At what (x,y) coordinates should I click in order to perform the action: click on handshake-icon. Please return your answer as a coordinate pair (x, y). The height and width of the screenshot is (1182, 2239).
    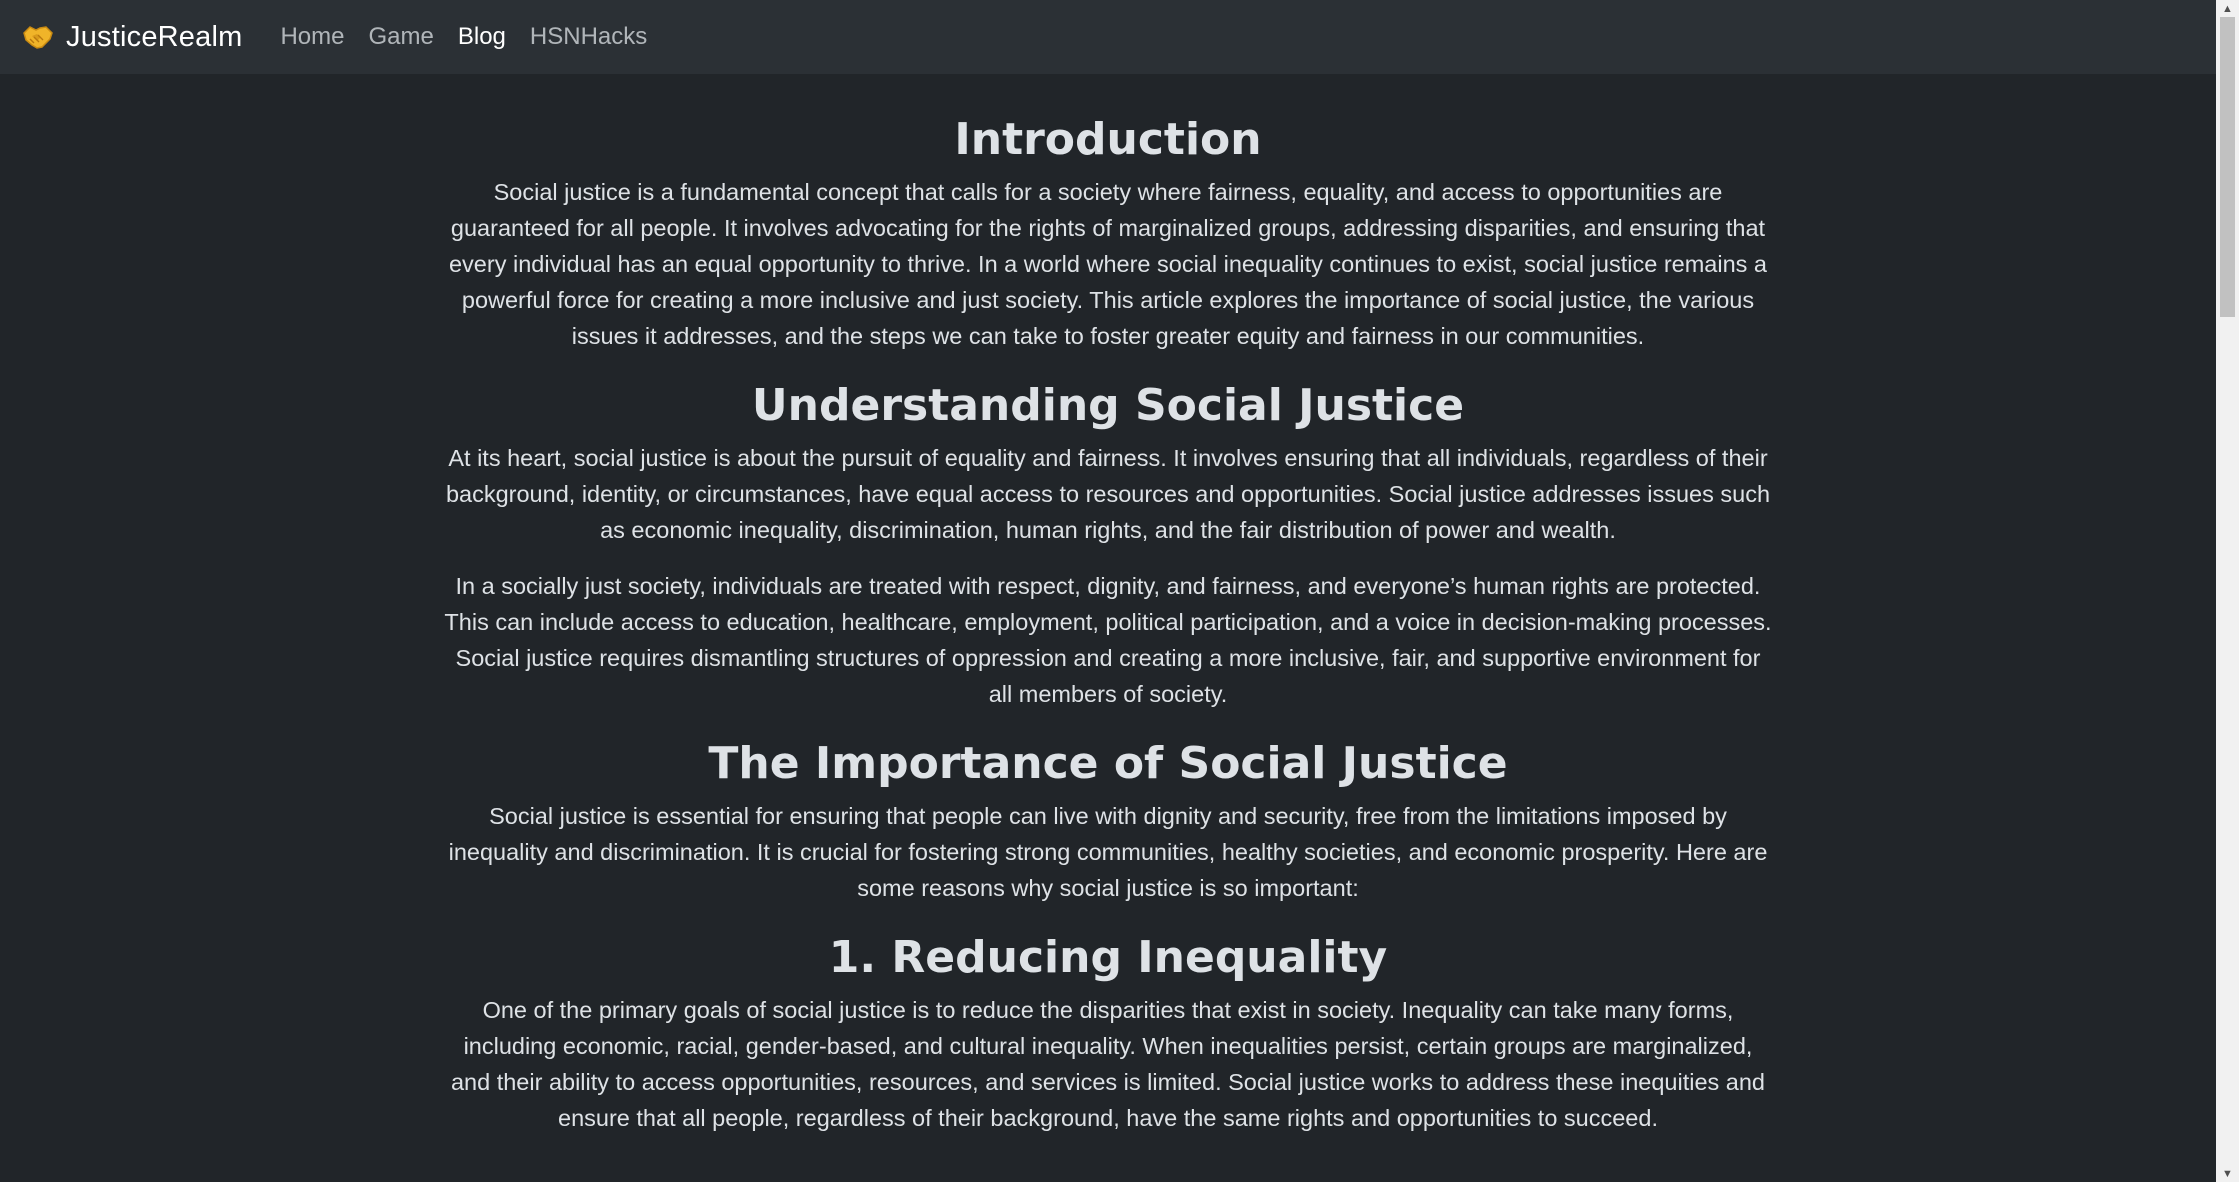
    Looking at the image, I should click on (38, 37).